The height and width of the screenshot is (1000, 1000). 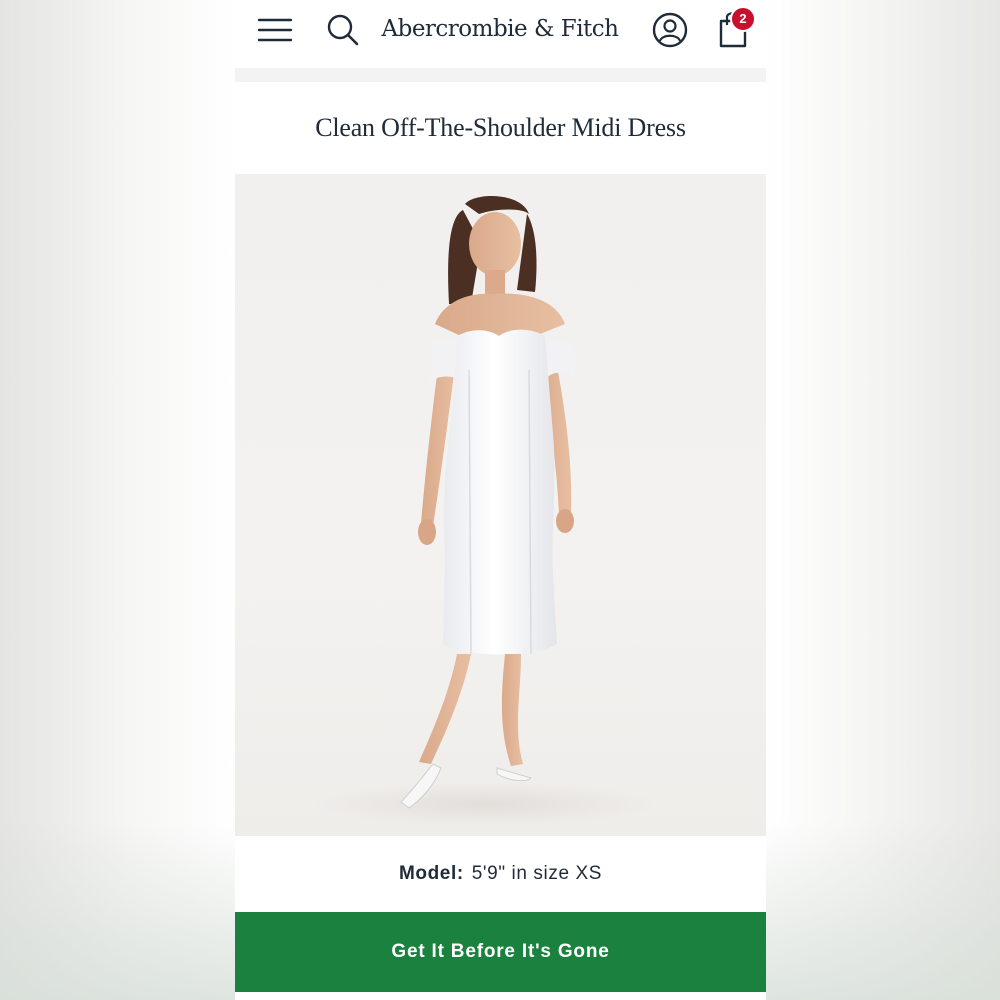 I want to click on product-title: Clean Off-The-Shoulder Midi Dress, so click(x=500, y=127).